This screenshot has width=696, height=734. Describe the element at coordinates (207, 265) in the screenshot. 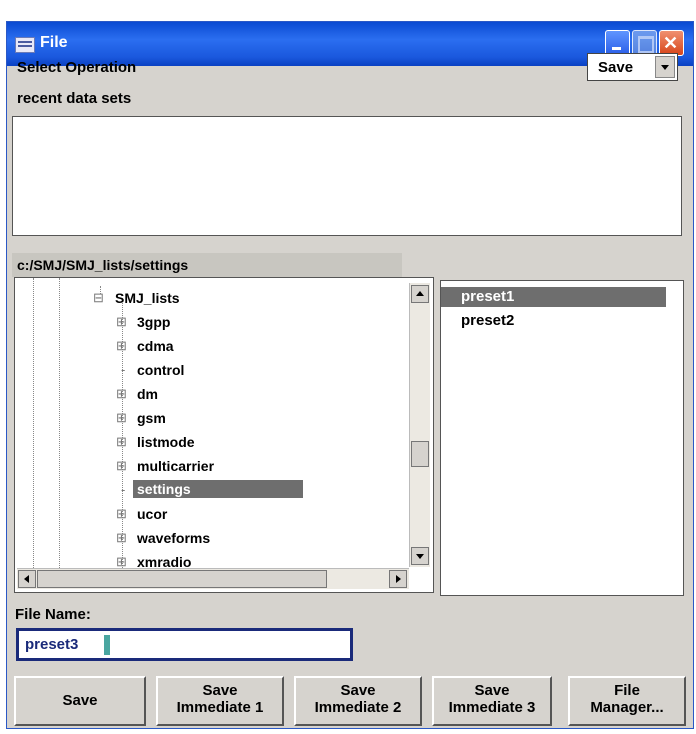

I see `current-path: c:/SMJ/SMJ_lists/settings` at that location.